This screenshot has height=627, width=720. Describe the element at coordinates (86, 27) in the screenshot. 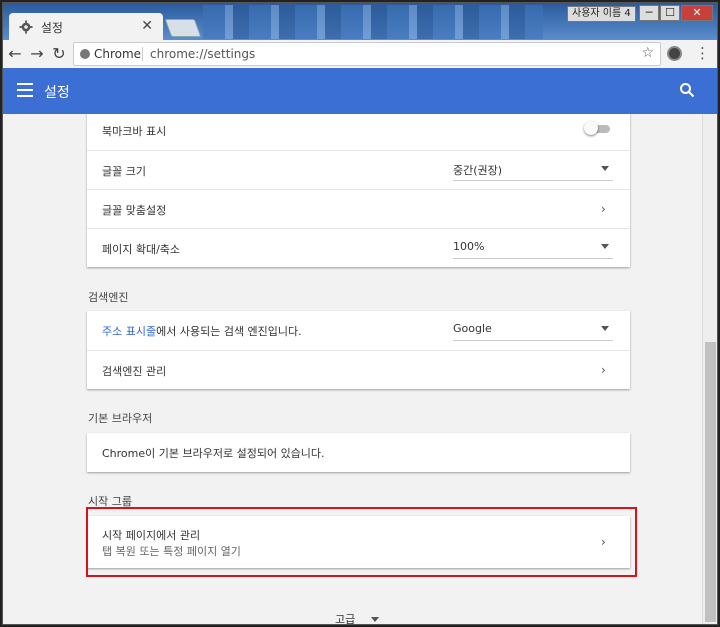

I see `tab-settings: 설정 ✕` at that location.